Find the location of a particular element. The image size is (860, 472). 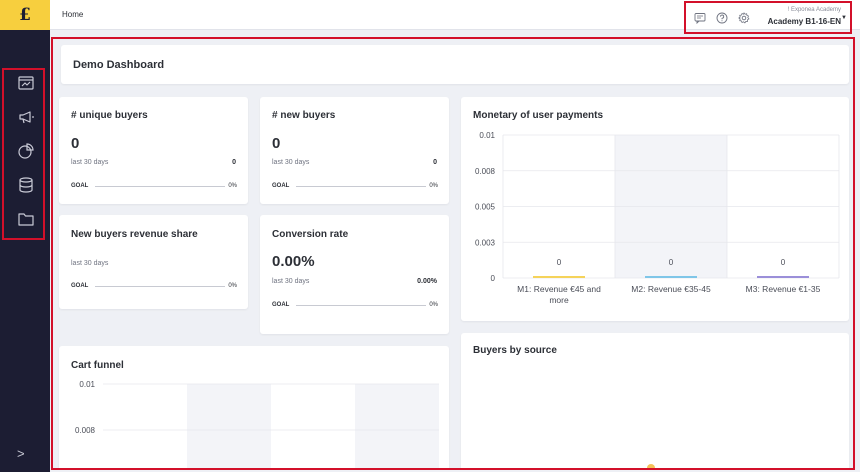

period-value: 0.00% is located at coordinates (427, 281).